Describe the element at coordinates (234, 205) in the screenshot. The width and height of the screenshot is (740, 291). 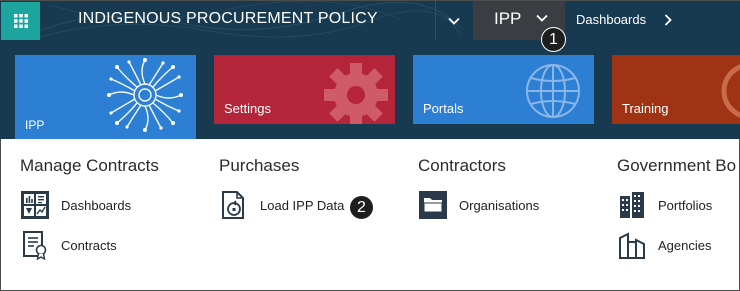
I see `load-data-icon` at that location.